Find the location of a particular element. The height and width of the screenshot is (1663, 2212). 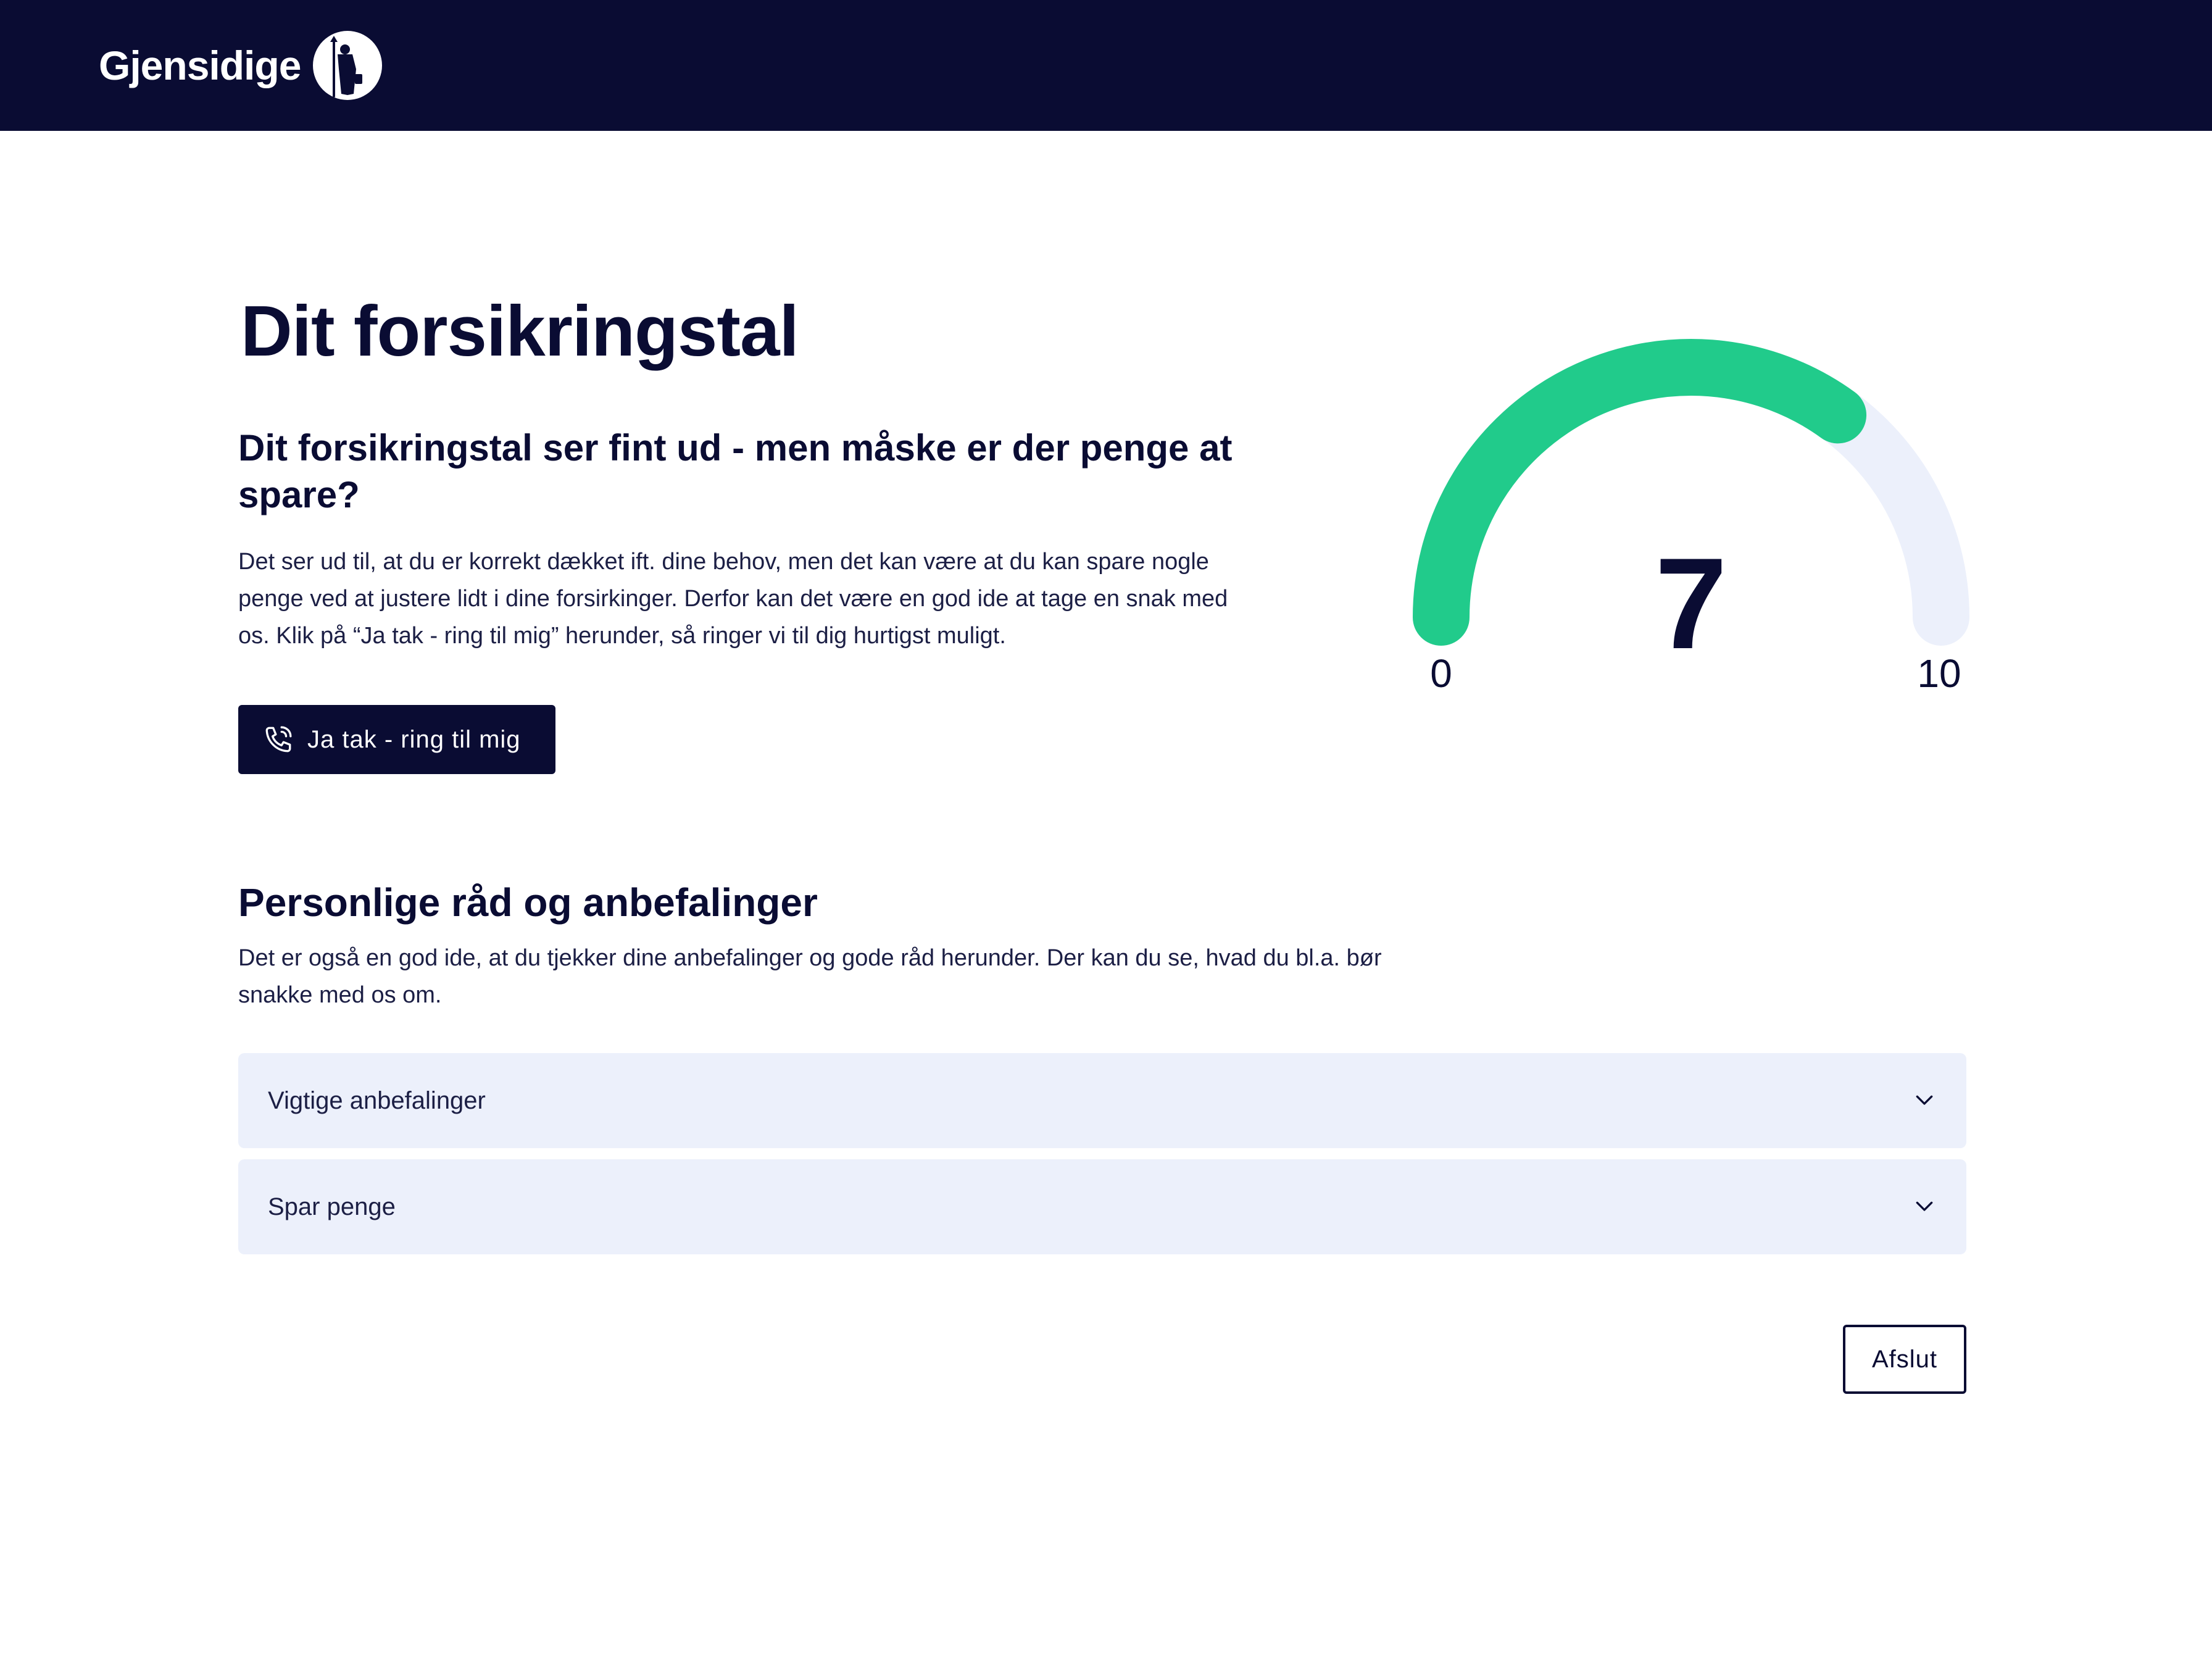

accordion-label: Vigtige anbefalinger is located at coordinates (377, 1100).